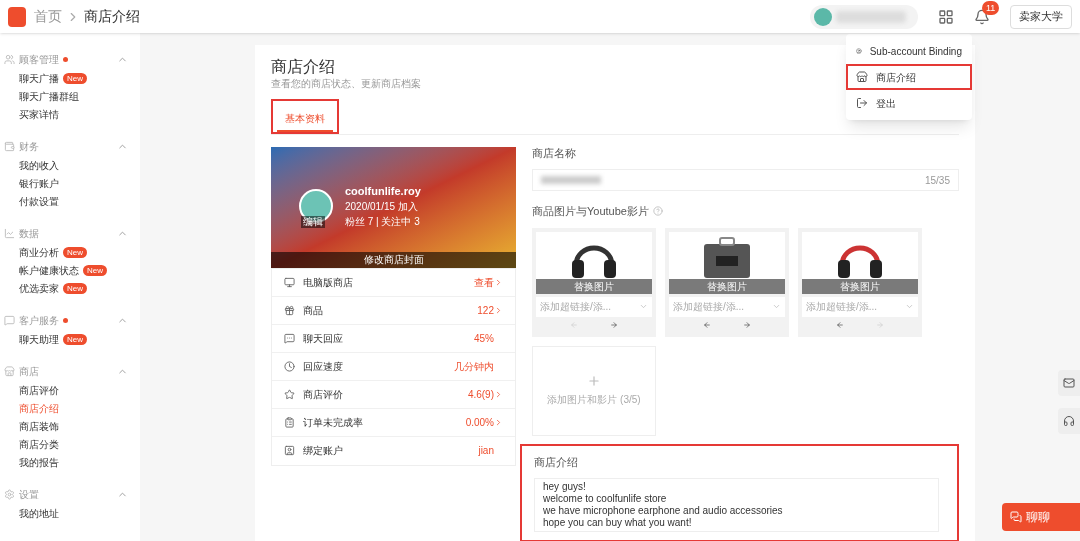  I want to click on stat-label: 绑定账户, so click(323, 451).